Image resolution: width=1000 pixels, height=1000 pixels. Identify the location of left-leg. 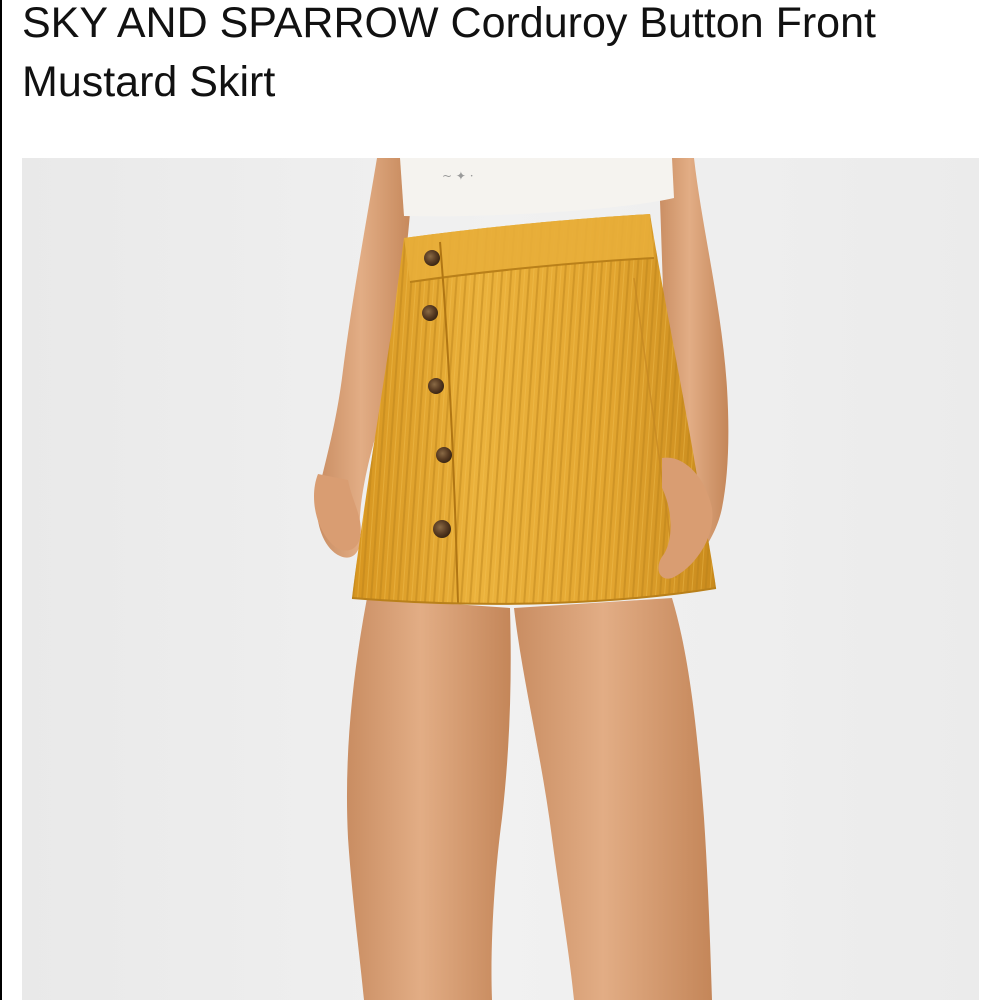
(428, 799).